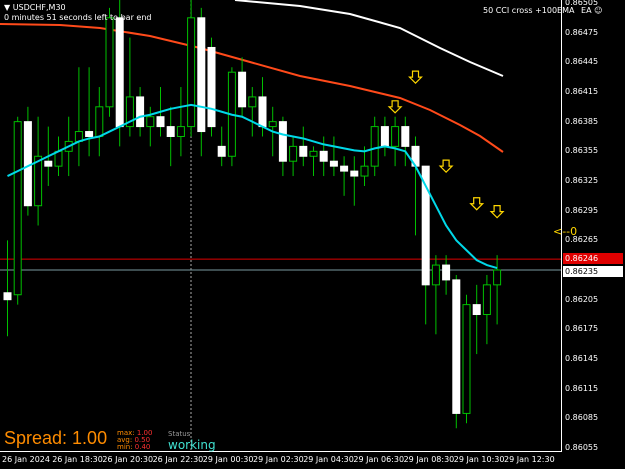 Image resolution: width=625 pixels, height=469 pixels. What do you see at coordinates (582, 62) in the screenshot?
I see `price-tick: 0.86445` at bounding box center [582, 62].